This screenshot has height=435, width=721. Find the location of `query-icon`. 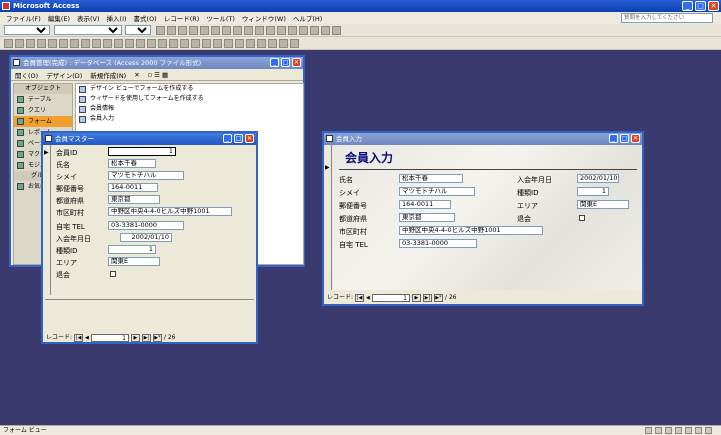

query-icon is located at coordinates (20, 110).